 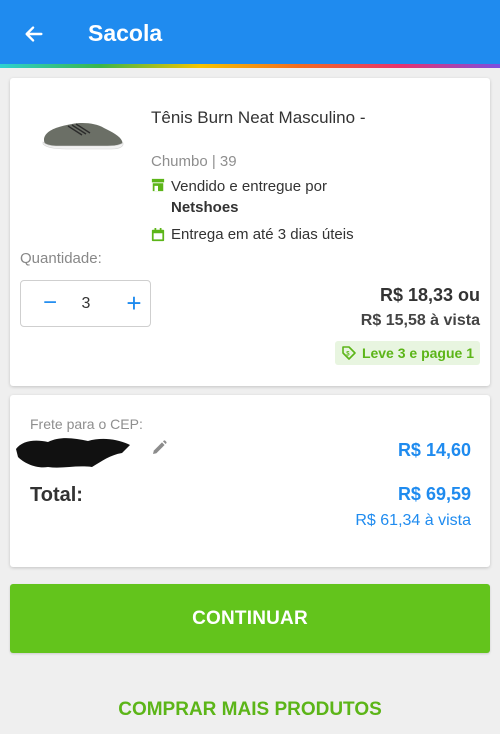 I want to click on calendar-icon, so click(x=158, y=234).